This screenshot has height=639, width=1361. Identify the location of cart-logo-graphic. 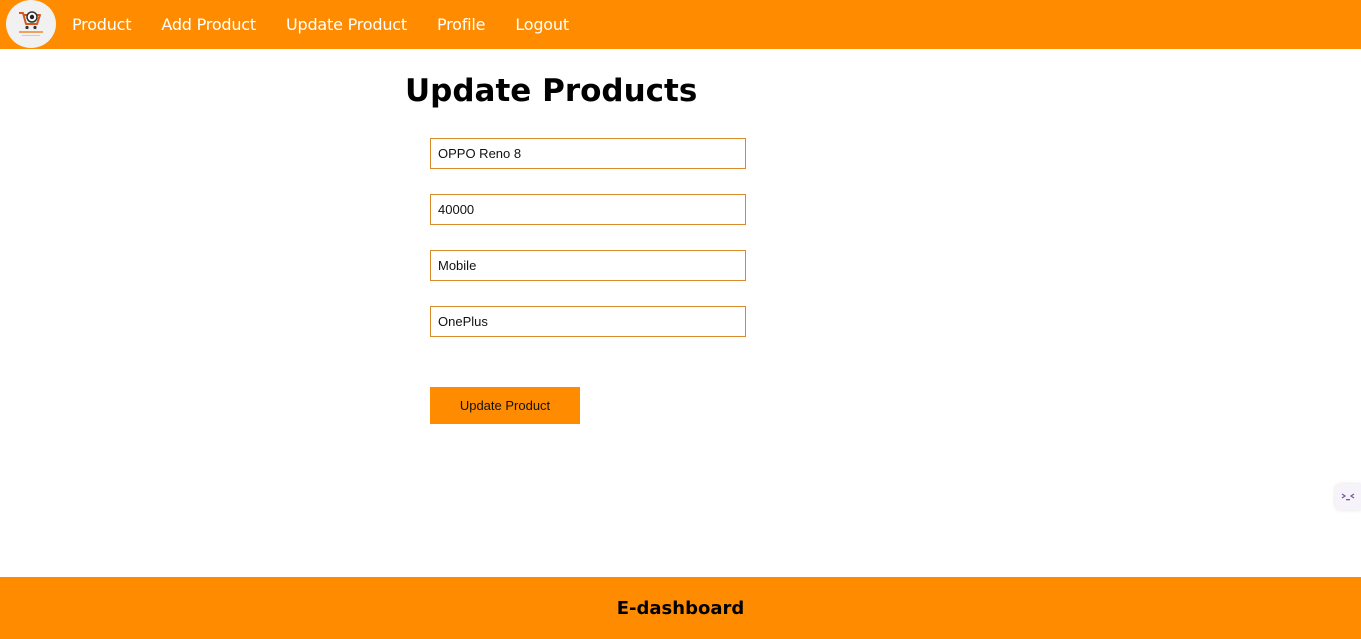
(31, 23).